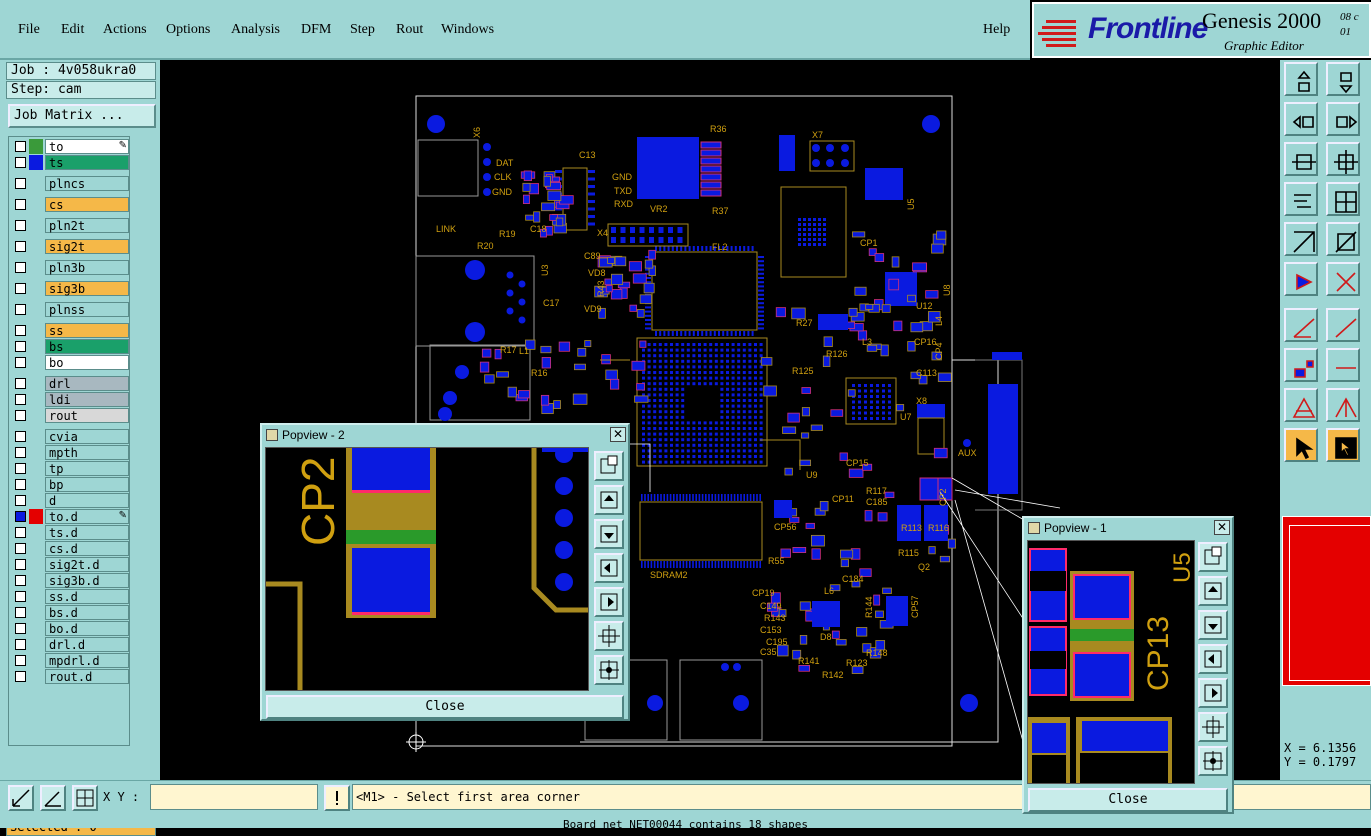 This screenshot has width=1371, height=836. What do you see at coordinates (609, 636) in the screenshot?
I see `popview-2-zoom-fit-button` at bounding box center [609, 636].